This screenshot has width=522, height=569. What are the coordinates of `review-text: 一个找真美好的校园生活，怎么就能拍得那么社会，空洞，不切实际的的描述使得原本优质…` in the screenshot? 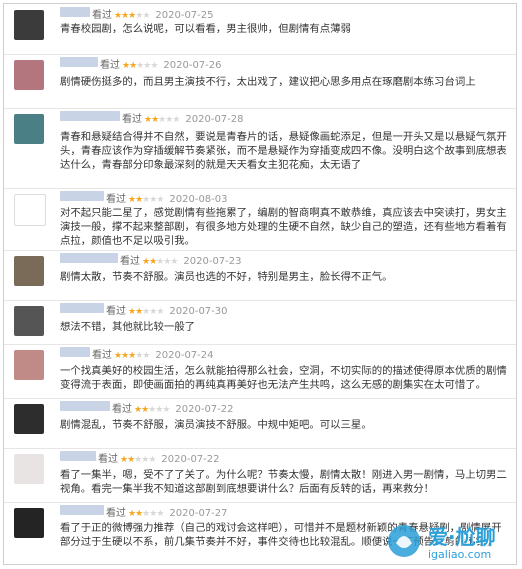 It's located at (283, 378).